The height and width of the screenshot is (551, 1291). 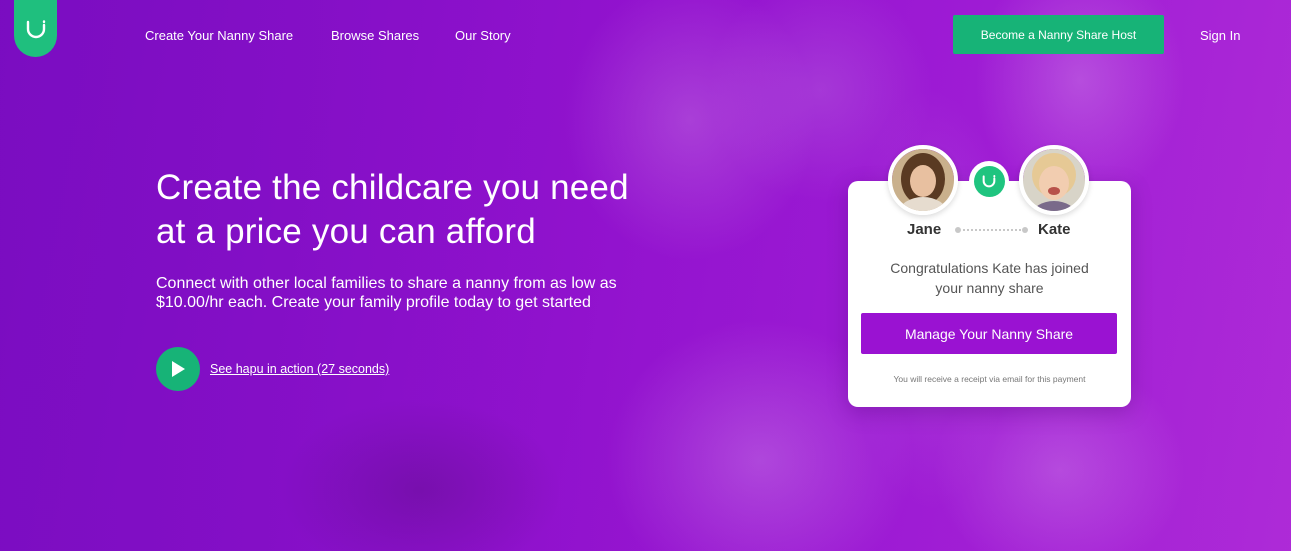 I want to click on avatar-jane, so click(x=923, y=180).